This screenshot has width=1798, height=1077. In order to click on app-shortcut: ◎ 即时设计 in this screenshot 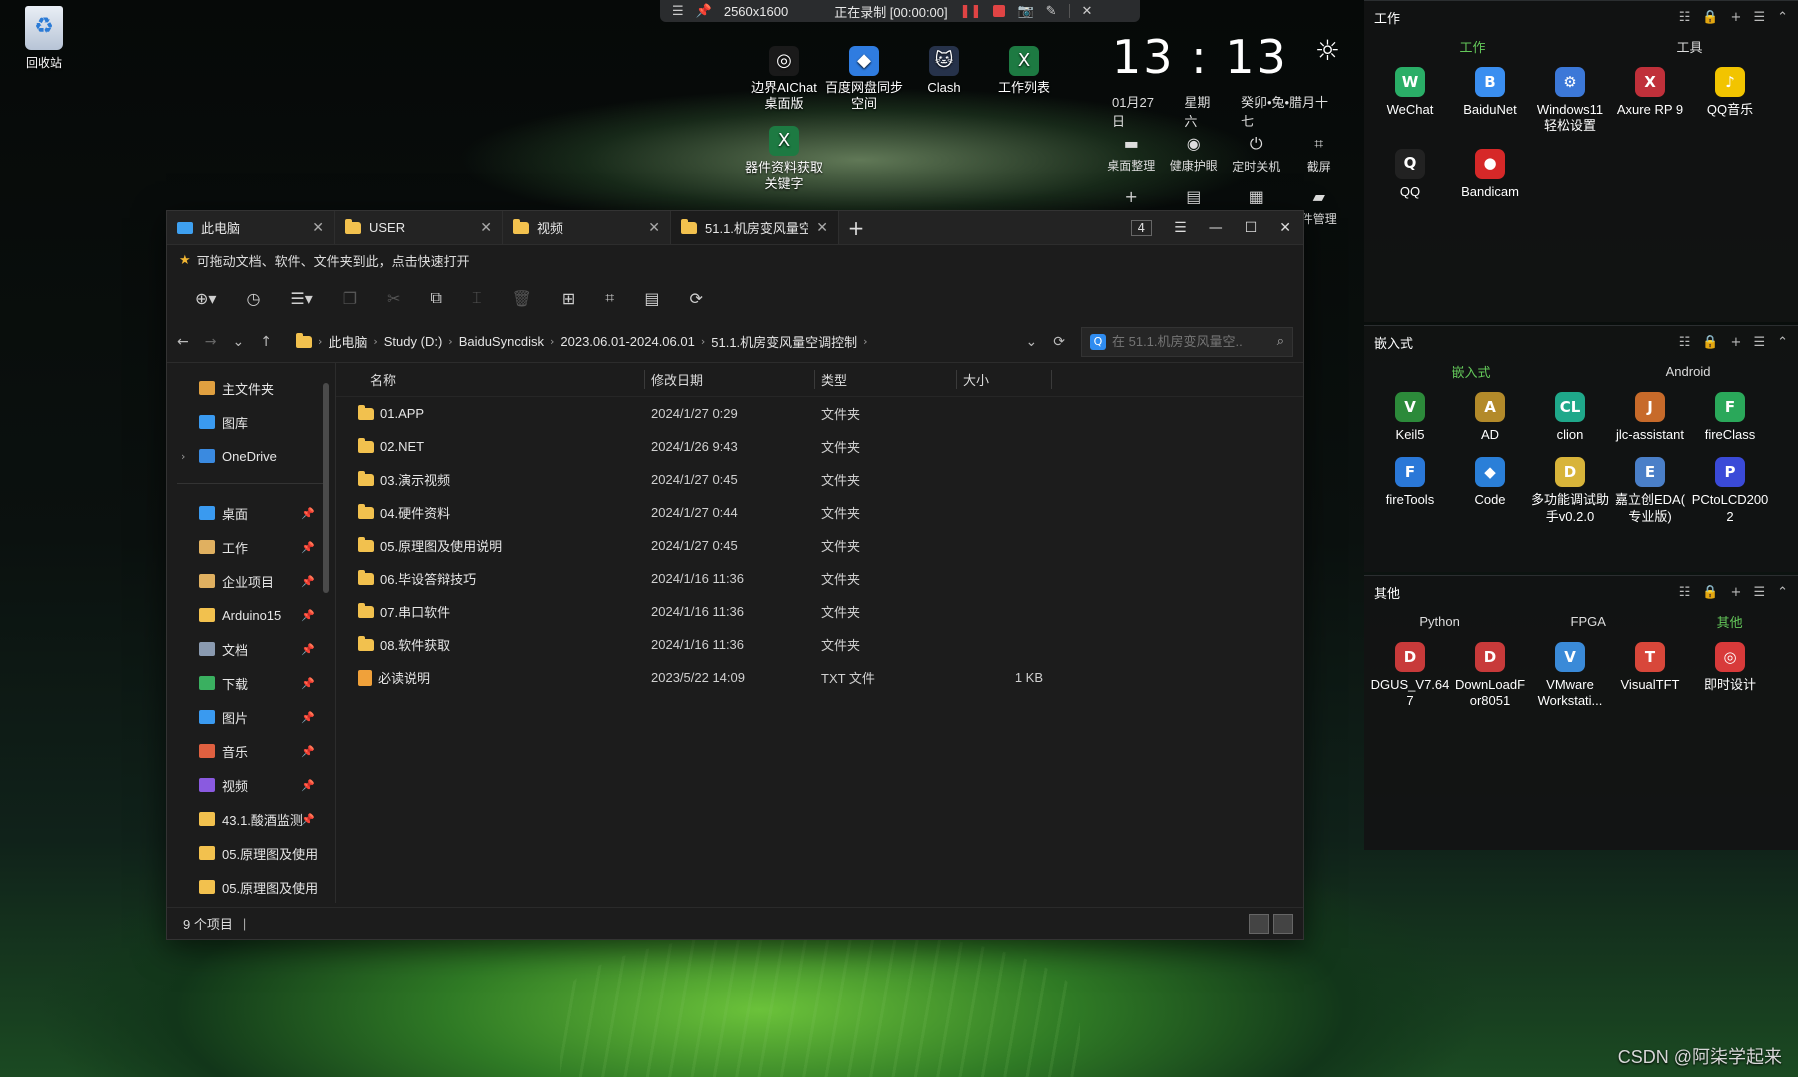, I will do `click(1730, 676)`.